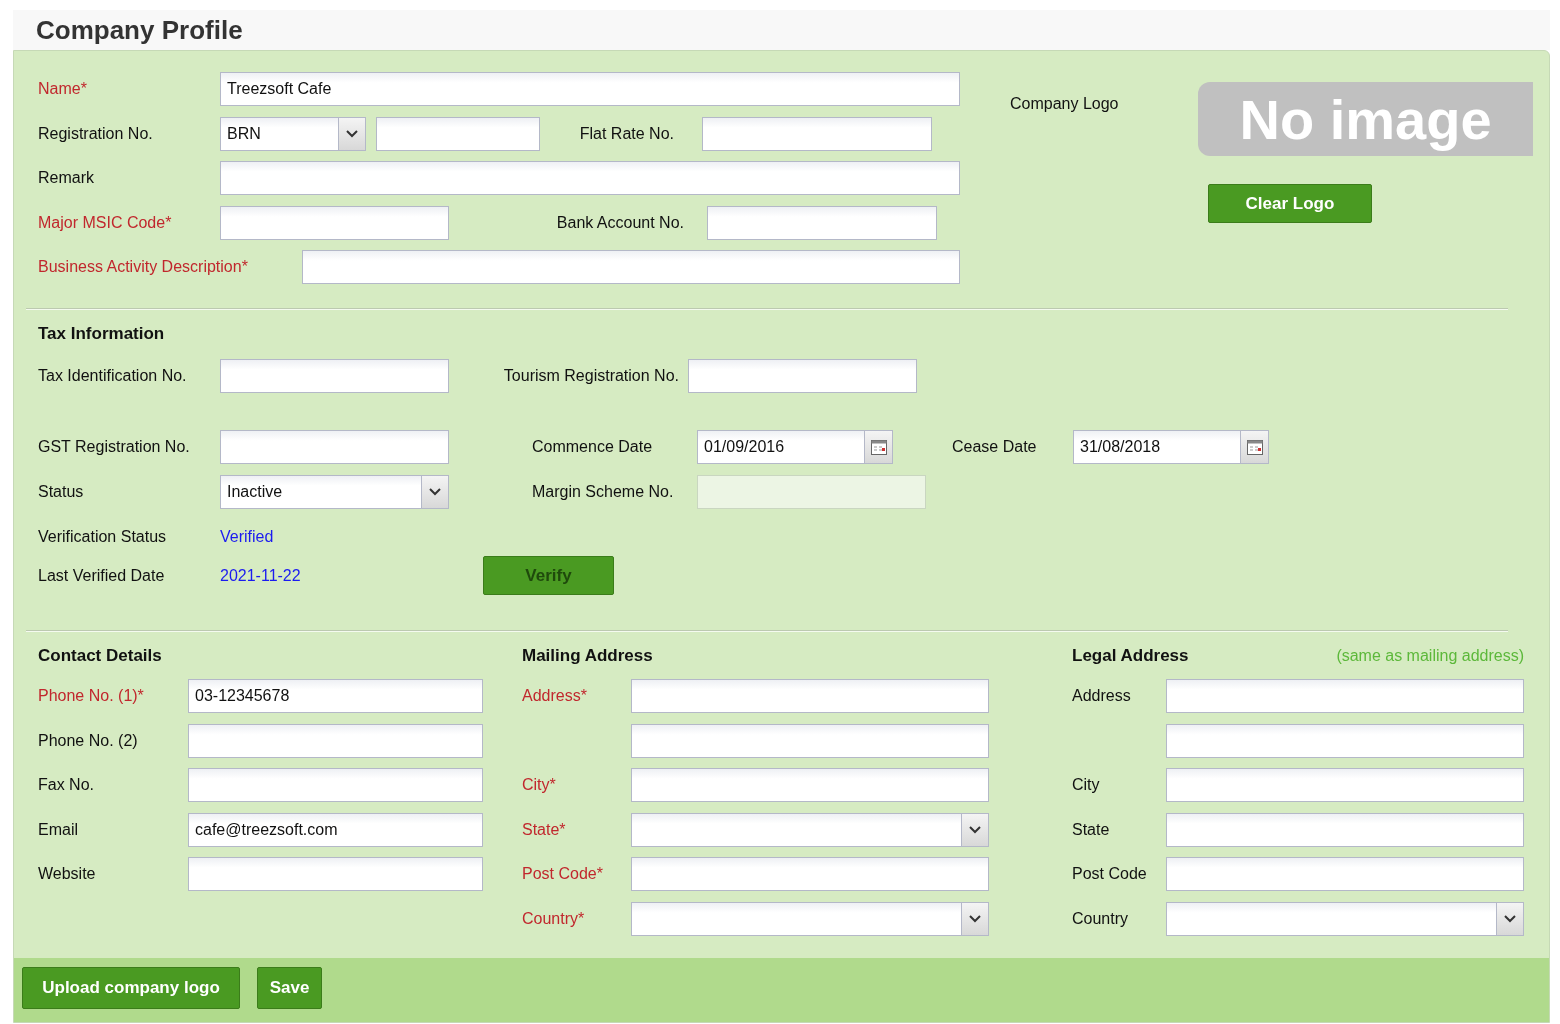  Describe the element at coordinates (554, 918) in the screenshot. I see `field-label: Country*` at that location.